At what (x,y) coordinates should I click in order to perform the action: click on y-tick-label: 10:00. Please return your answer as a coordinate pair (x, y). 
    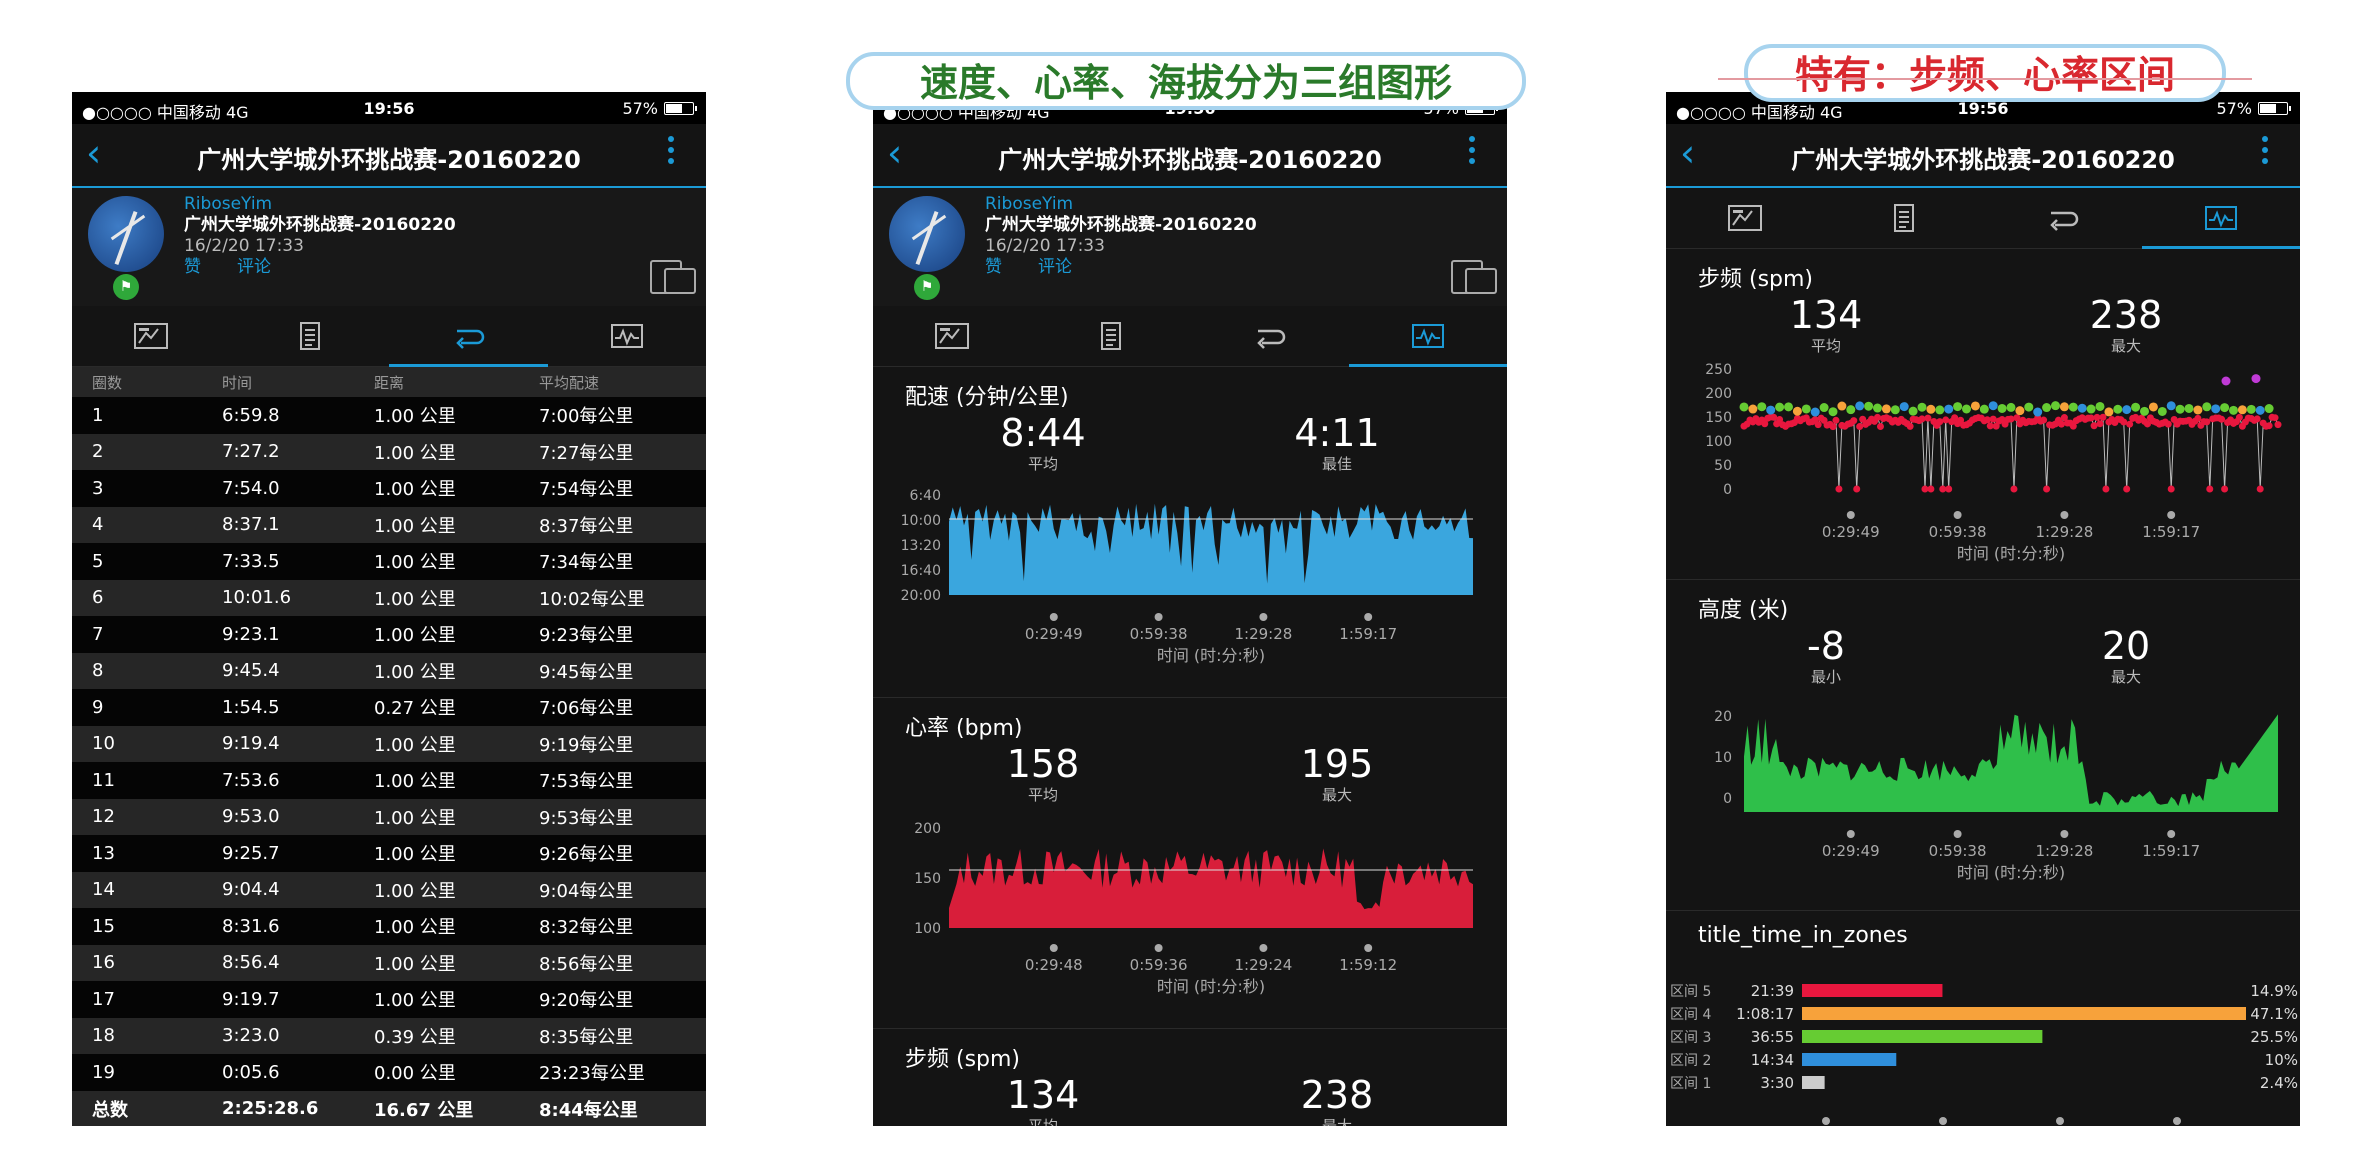
    Looking at the image, I should click on (921, 521).